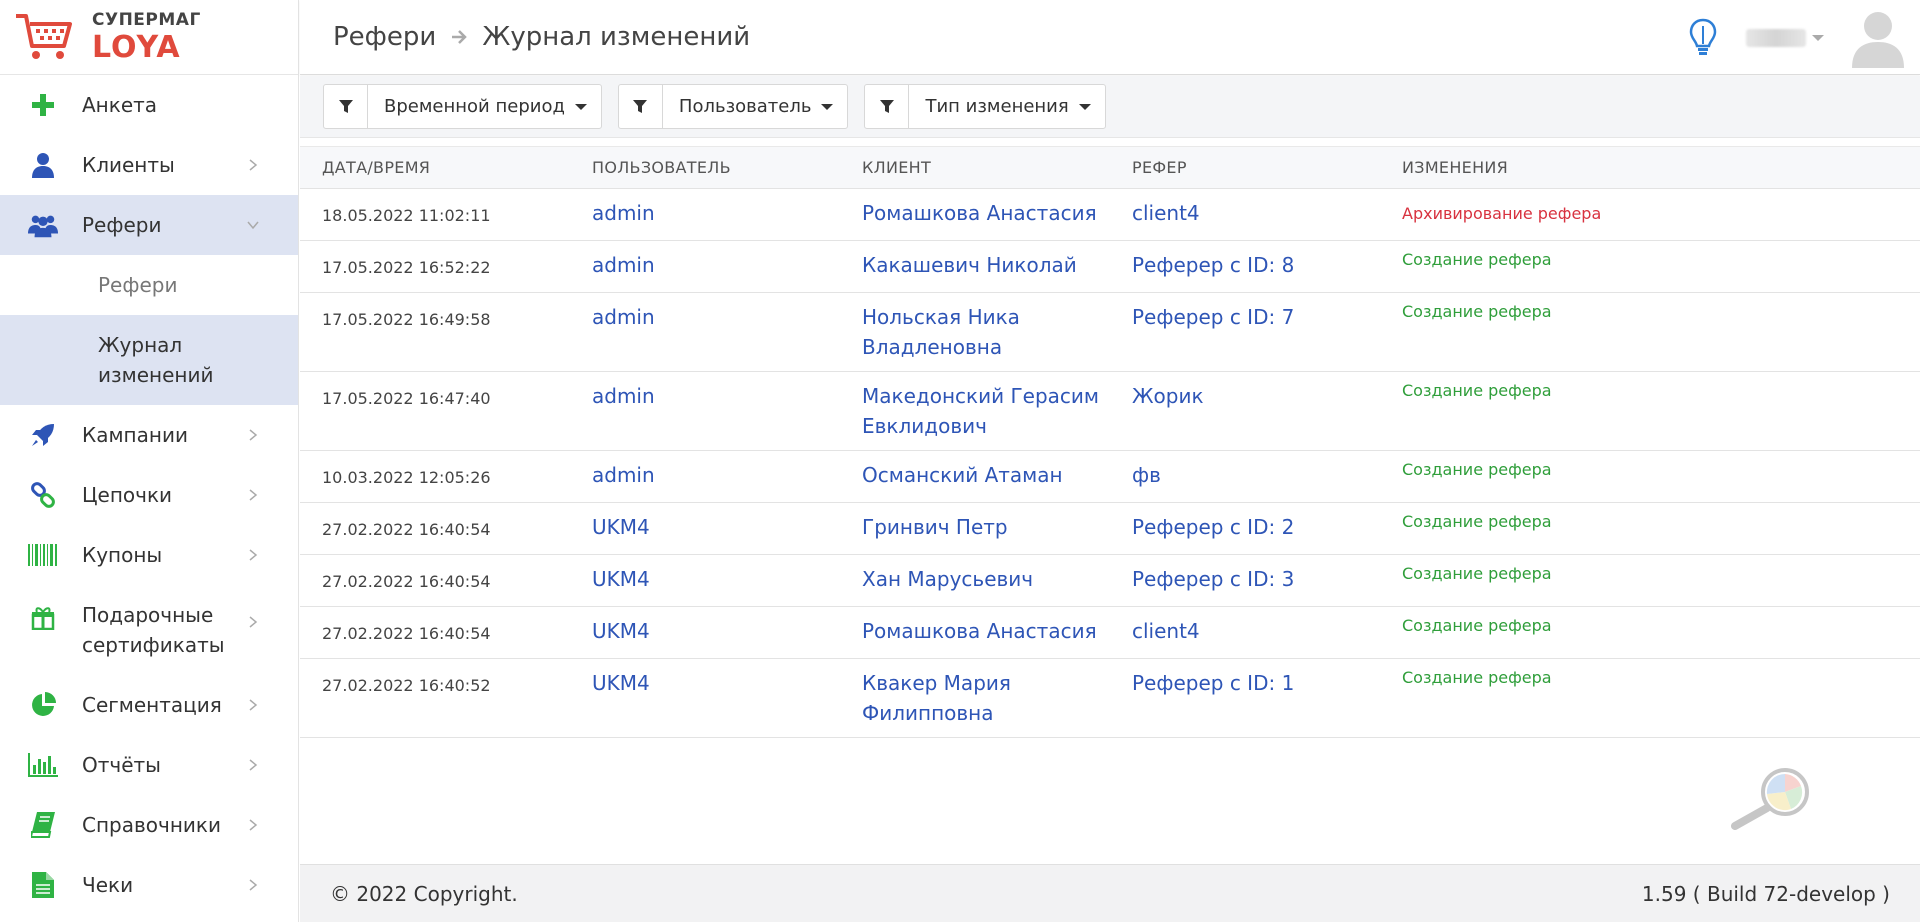 The image size is (1920, 922). What do you see at coordinates (43, 765) in the screenshot?
I see `bar-chart-icon` at bounding box center [43, 765].